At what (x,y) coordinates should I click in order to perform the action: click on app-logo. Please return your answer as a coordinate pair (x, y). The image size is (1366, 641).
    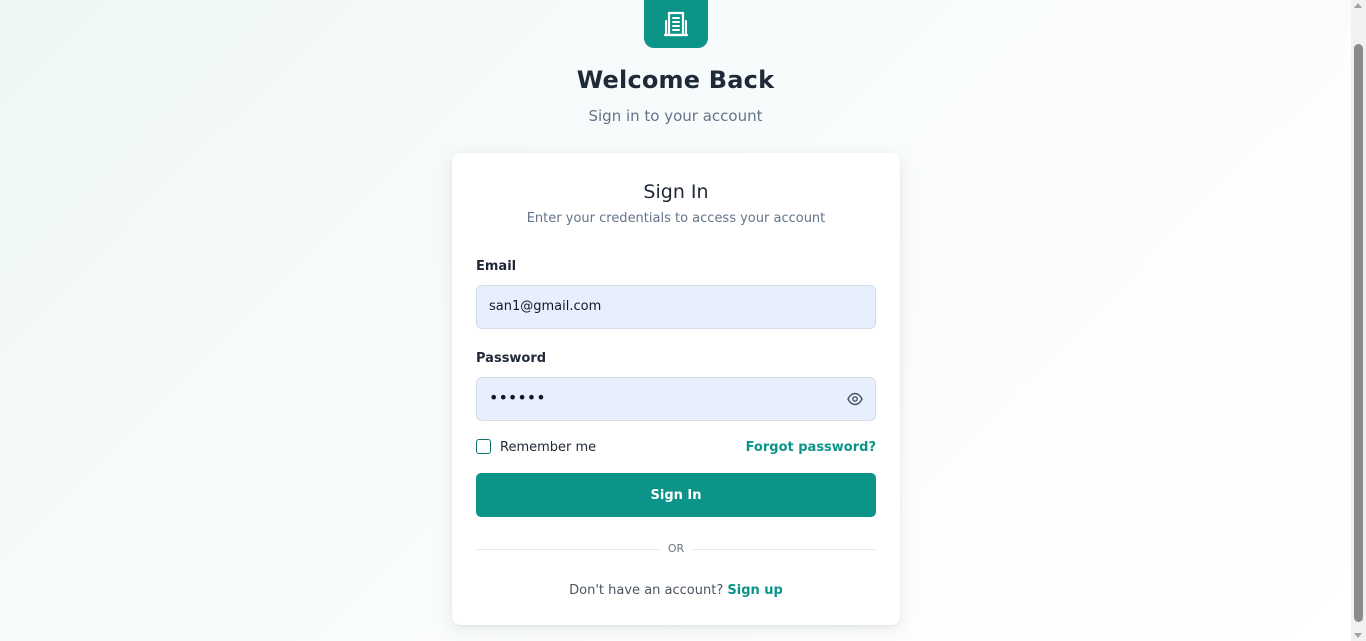
    Looking at the image, I should click on (676, 24).